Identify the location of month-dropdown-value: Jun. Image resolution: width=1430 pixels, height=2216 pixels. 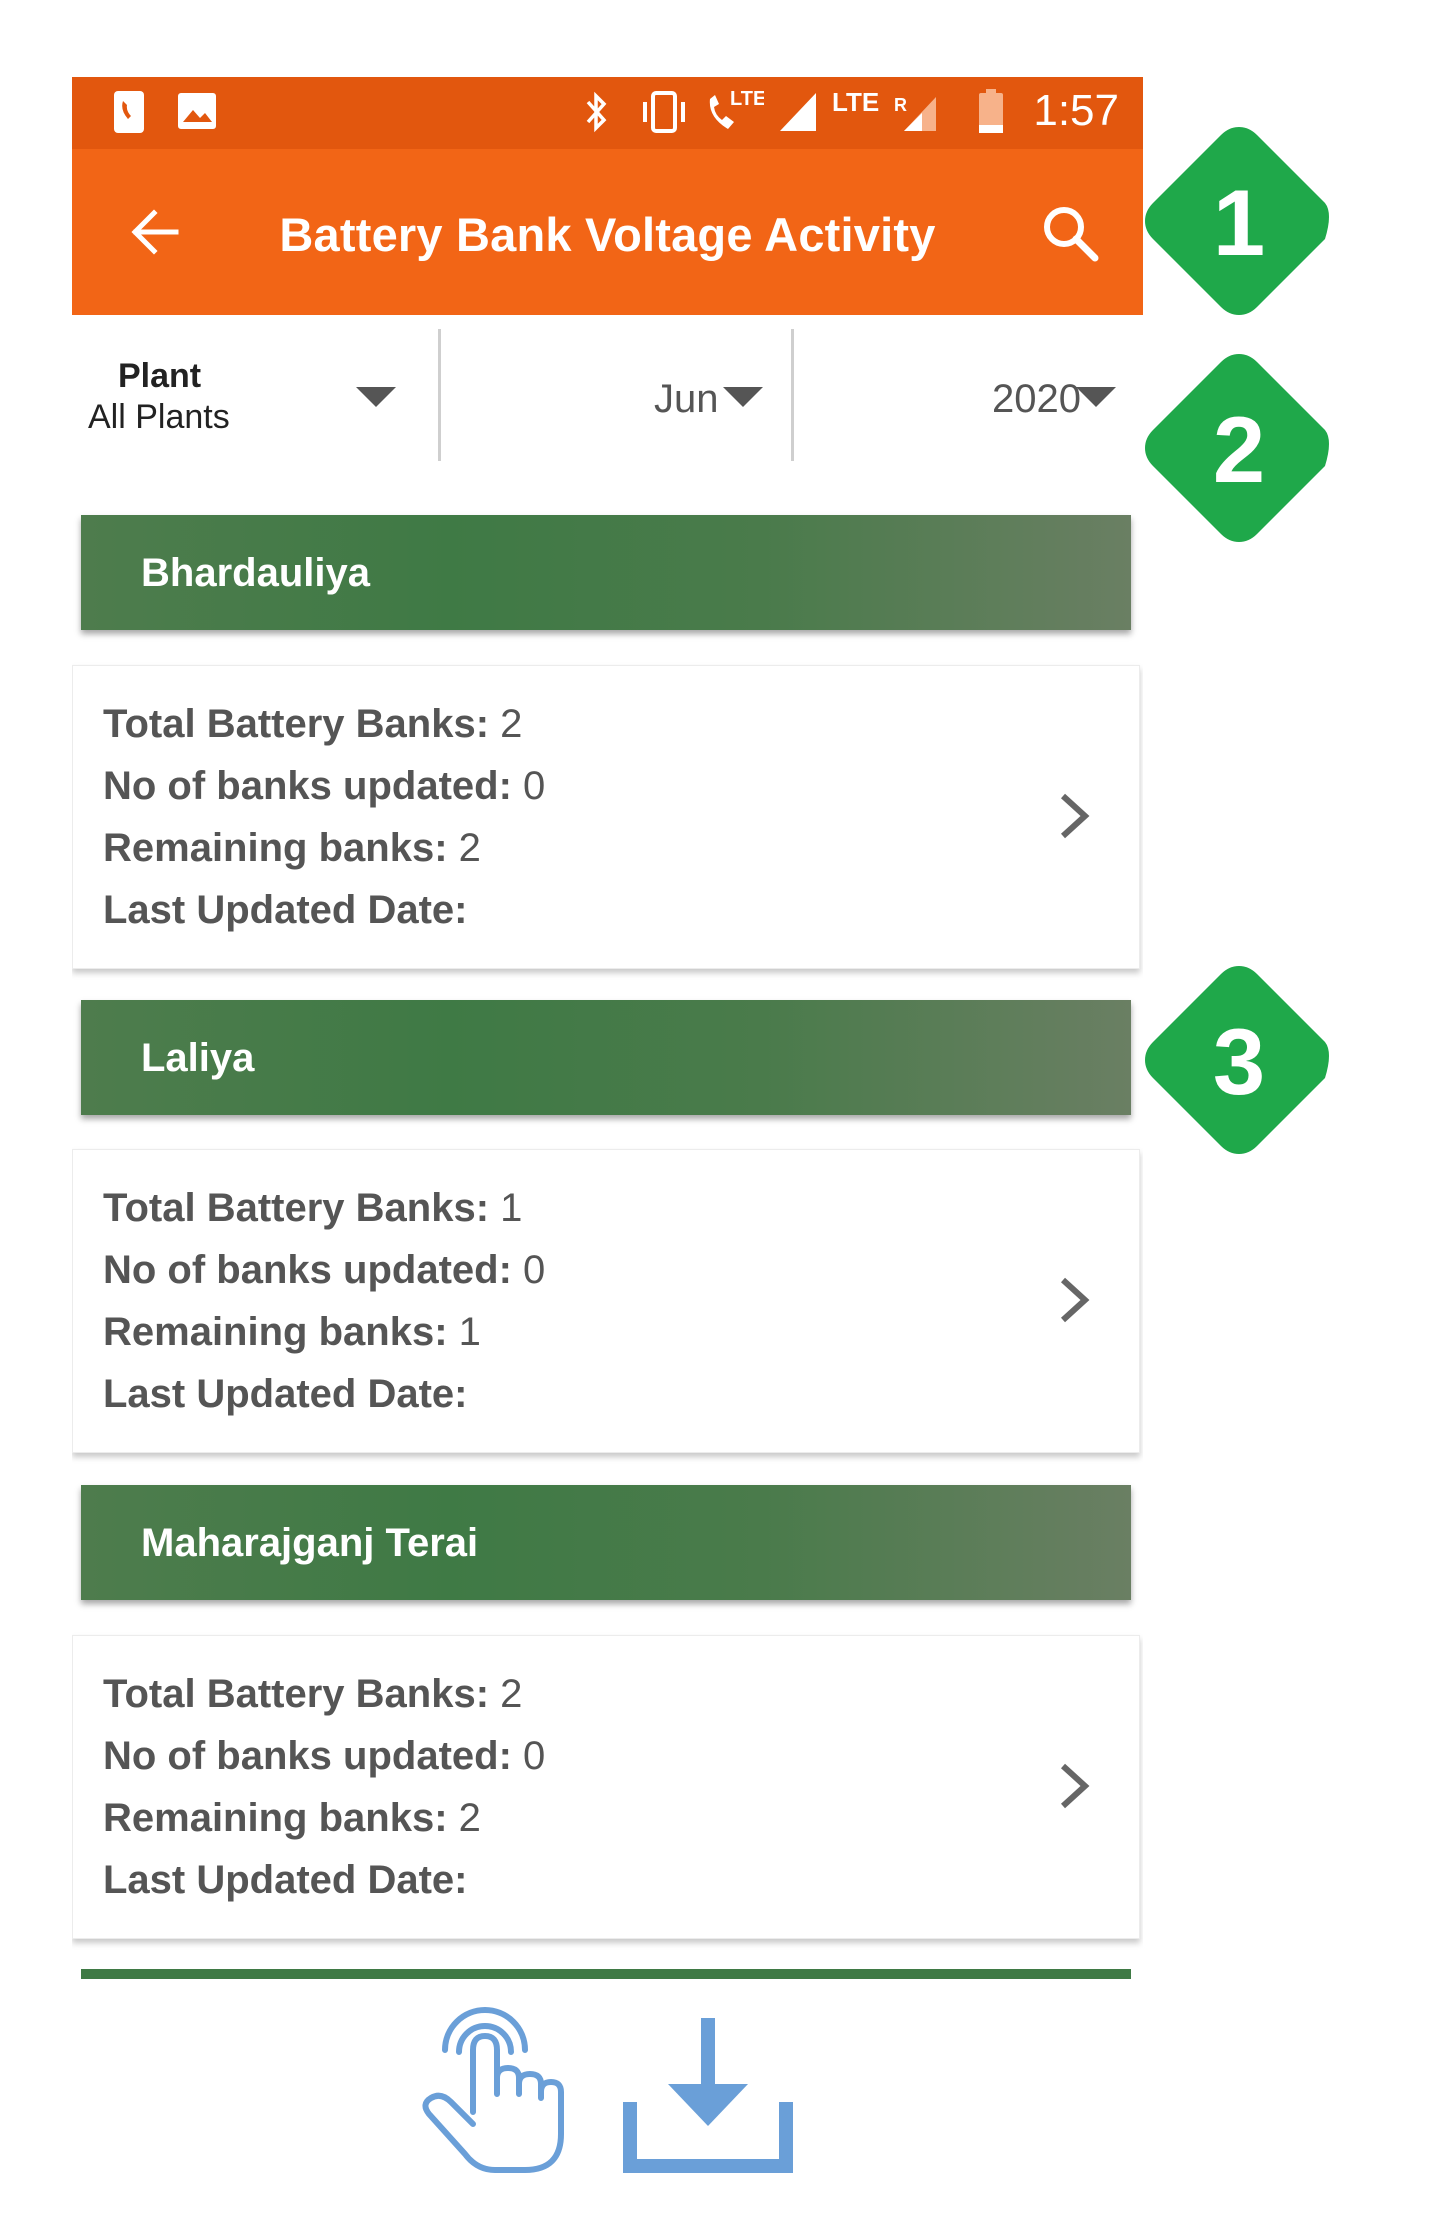
(686, 399).